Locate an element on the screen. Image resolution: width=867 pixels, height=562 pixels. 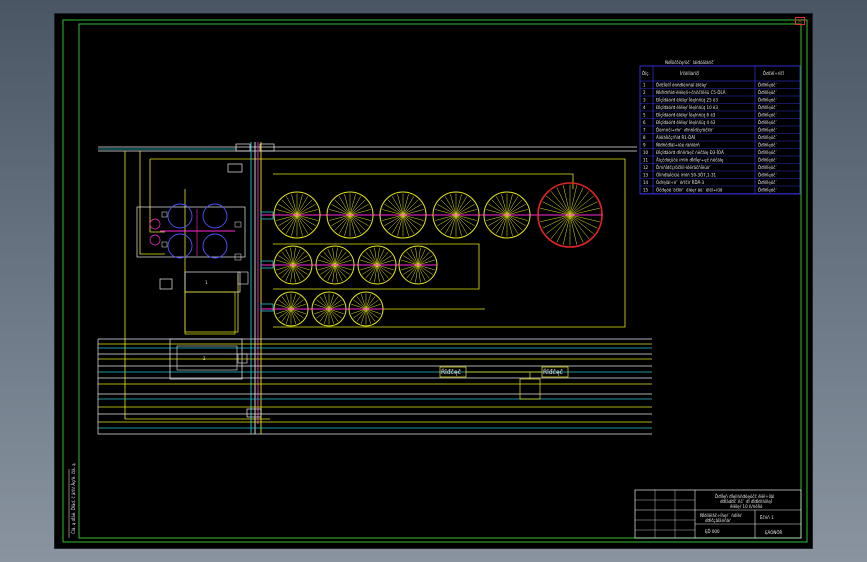
spec-row-pos: 4 is located at coordinates (644, 107).